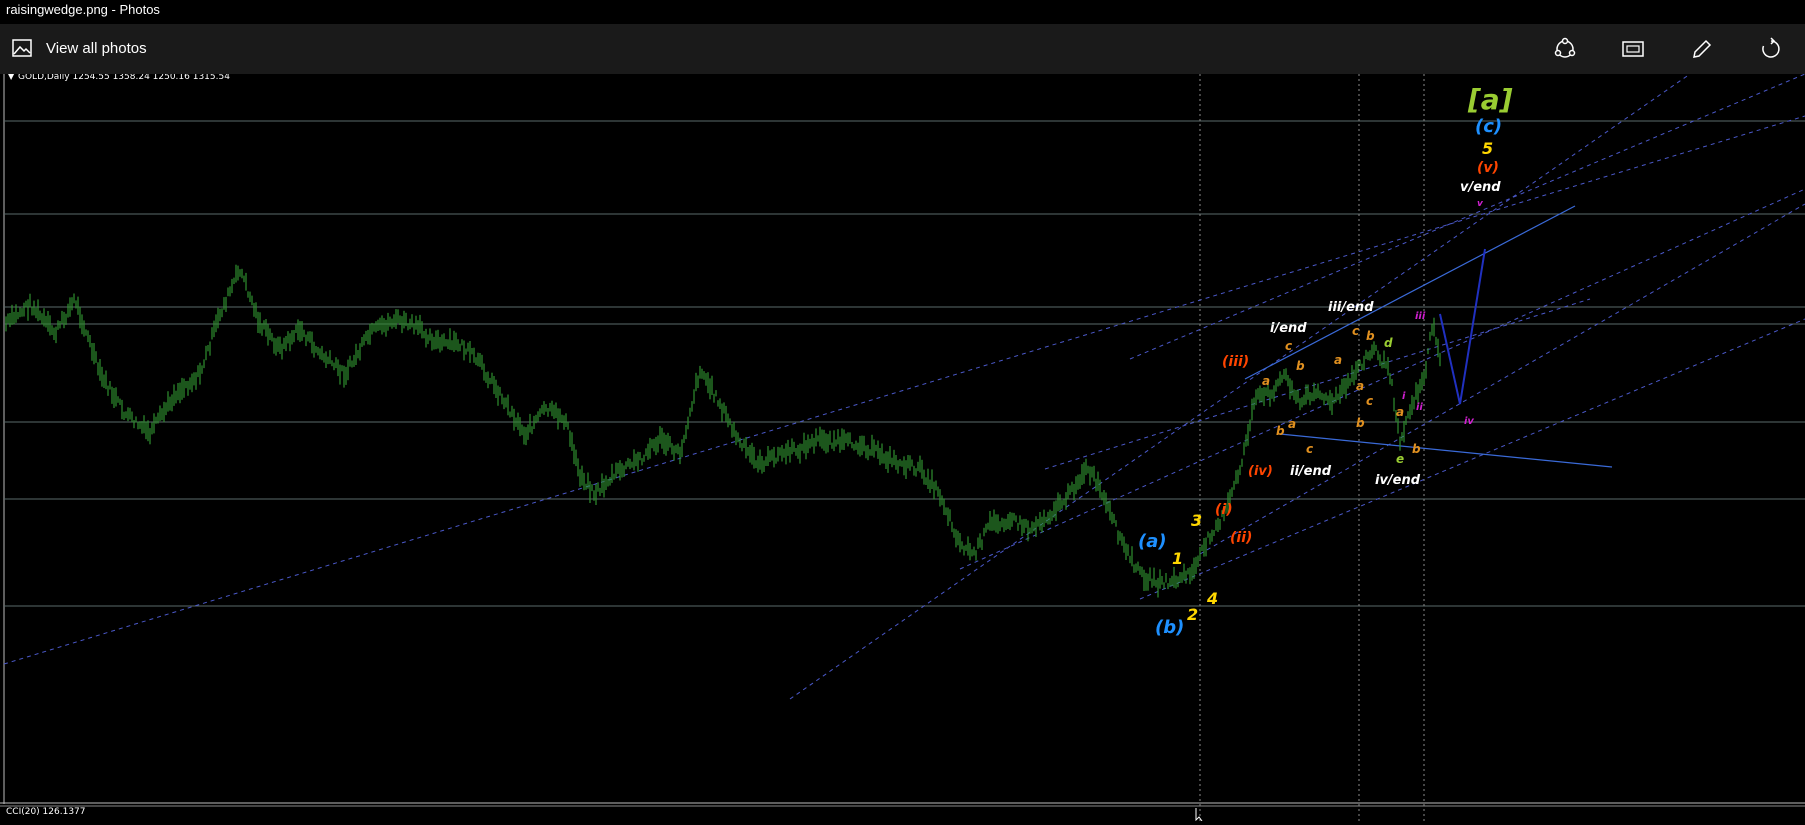  What do you see at coordinates (1469, 421) in the screenshot?
I see `wave-label-iv-minor: iv` at bounding box center [1469, 421].